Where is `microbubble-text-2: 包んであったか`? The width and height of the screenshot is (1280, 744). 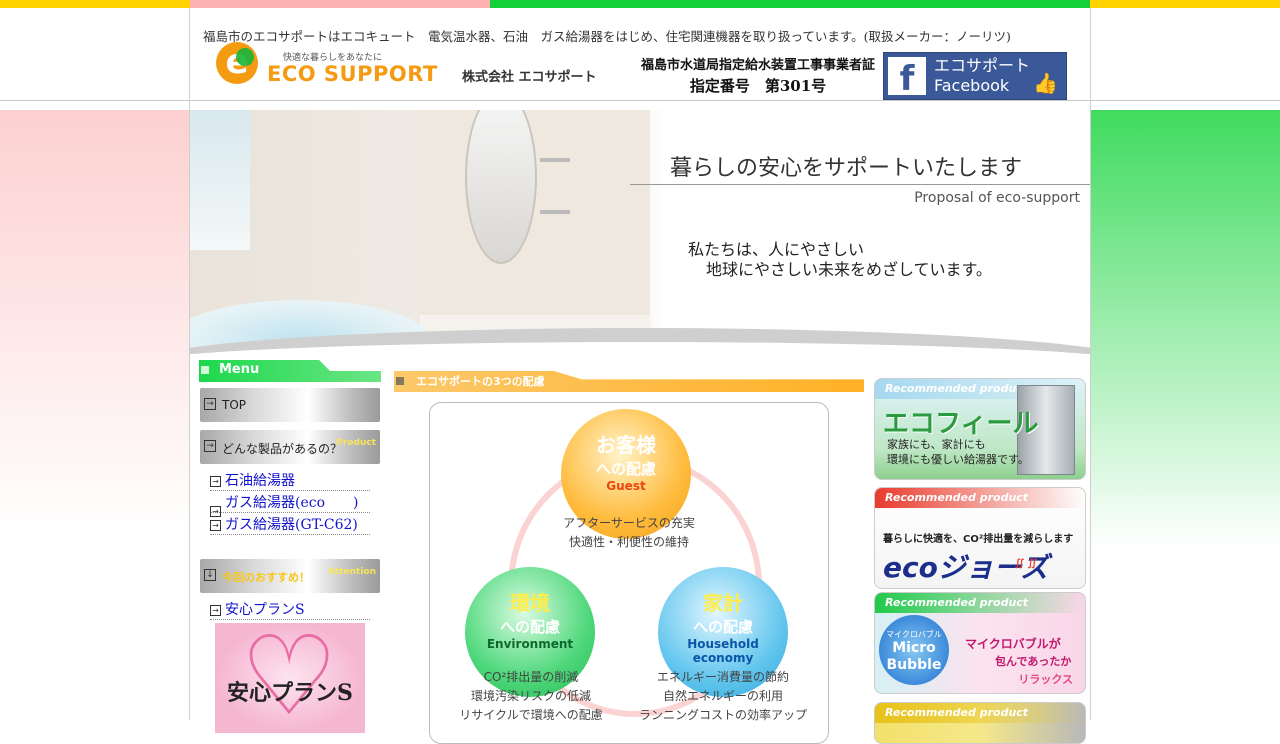
microbubble-text-2: 包んであったか is located at coordinates (1033, 661).